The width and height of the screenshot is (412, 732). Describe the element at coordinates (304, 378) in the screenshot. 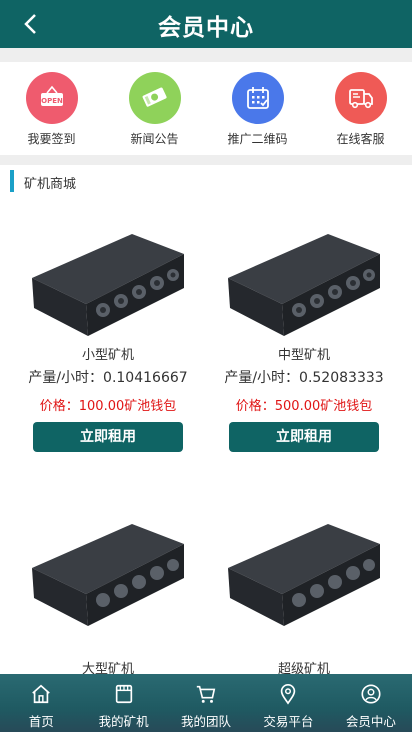

I see `product-rate: 产量/小时：0.52083333` at that location.